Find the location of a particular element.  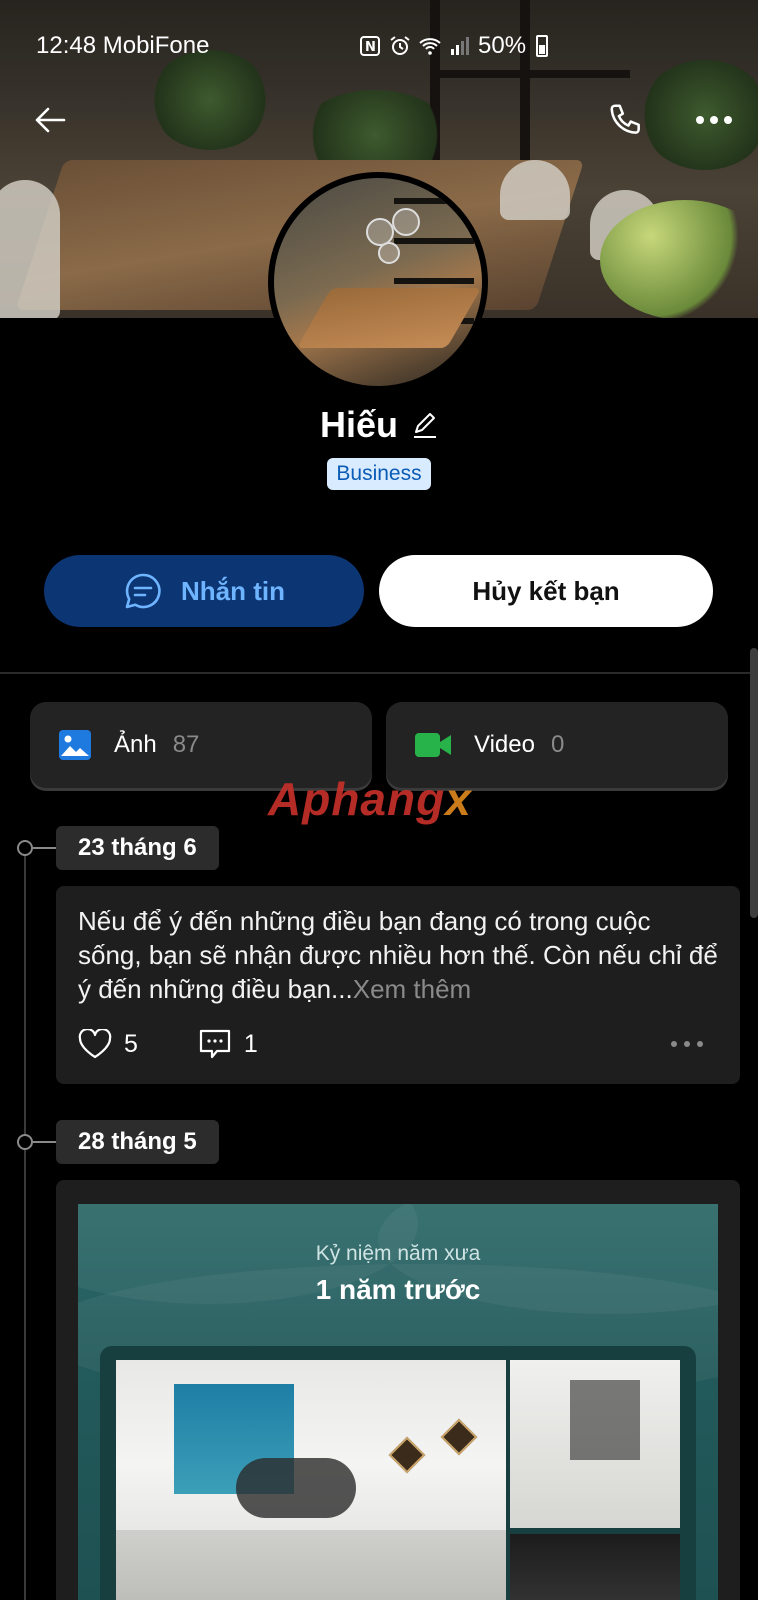

memory-subtitle: Kỷ niệm năm xưa is located at coordinates (398, 1253).